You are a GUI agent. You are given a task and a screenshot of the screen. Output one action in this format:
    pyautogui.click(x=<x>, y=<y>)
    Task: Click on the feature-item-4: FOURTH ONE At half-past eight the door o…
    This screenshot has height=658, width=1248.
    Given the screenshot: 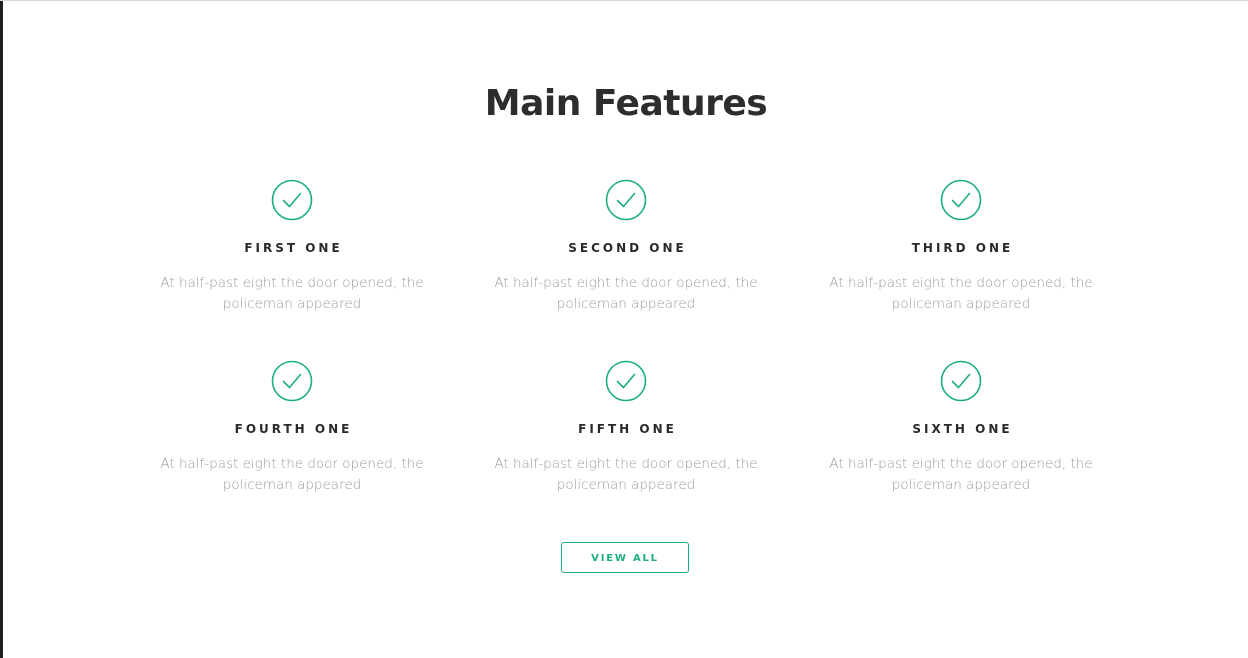 What is the action you would take?
    pyautogui.click(x=292, y=428)
    